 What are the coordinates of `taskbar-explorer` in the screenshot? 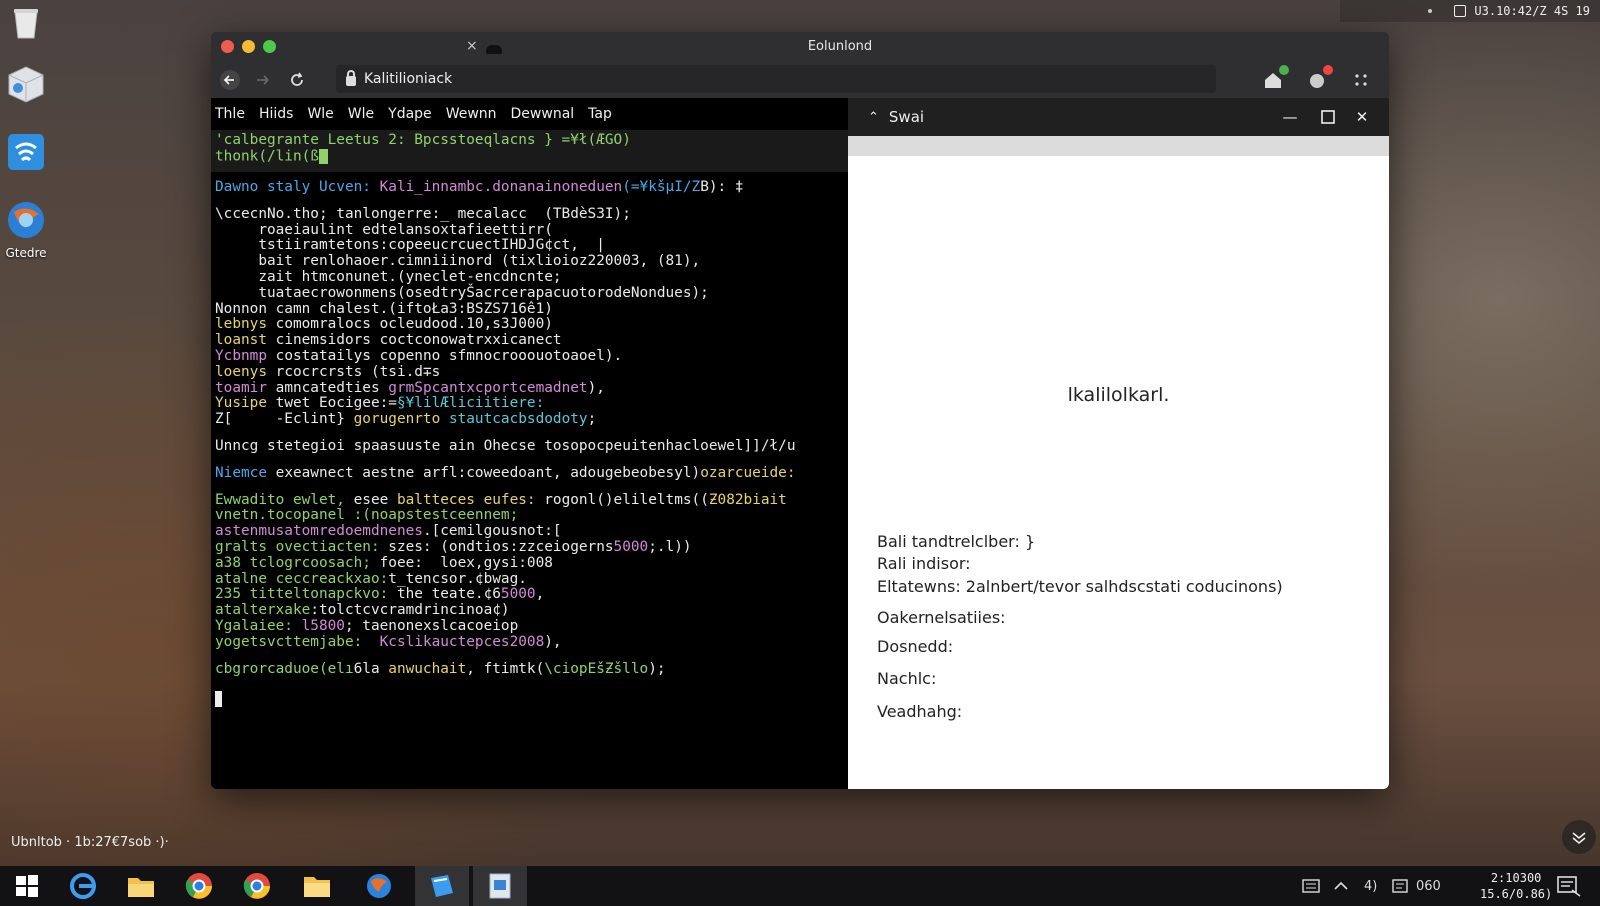 It's located at (317, 886).